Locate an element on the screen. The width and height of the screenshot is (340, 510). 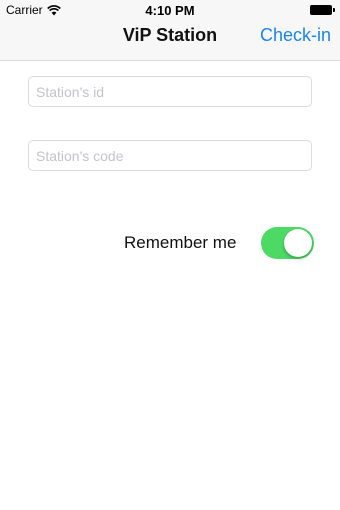
remember-me-label: Remember me is located at coordinates (180, 242).